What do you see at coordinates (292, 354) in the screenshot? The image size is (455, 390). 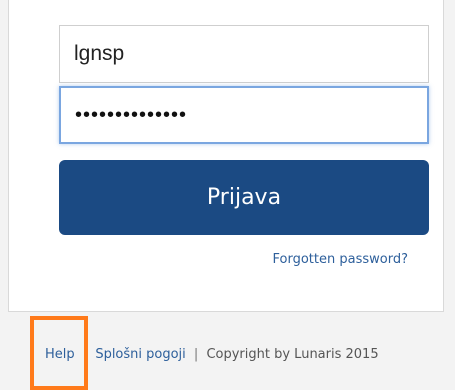 I see `copyright-text: Copyright by Lunaris 2015` at bounding box center [292, 354].